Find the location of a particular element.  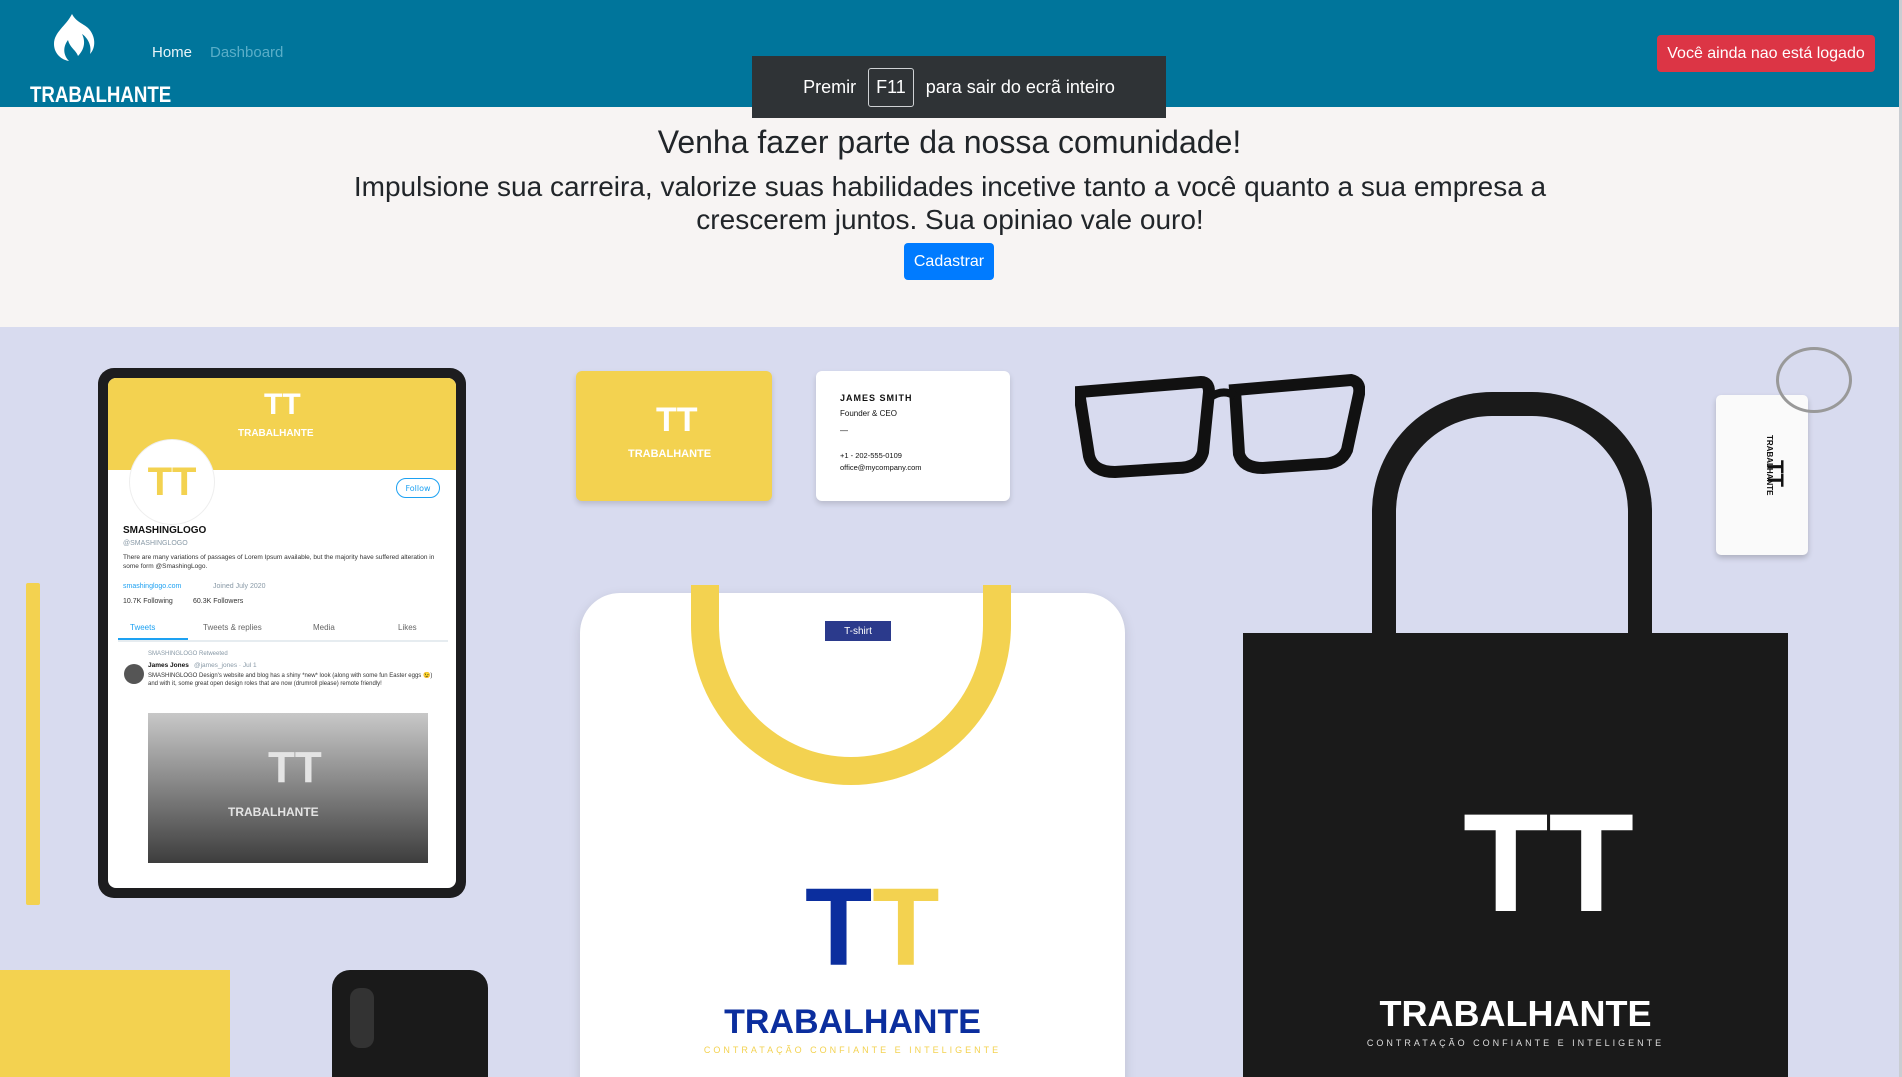

brand-logo: TRABALHANTE is located at coordinates (92, 60).